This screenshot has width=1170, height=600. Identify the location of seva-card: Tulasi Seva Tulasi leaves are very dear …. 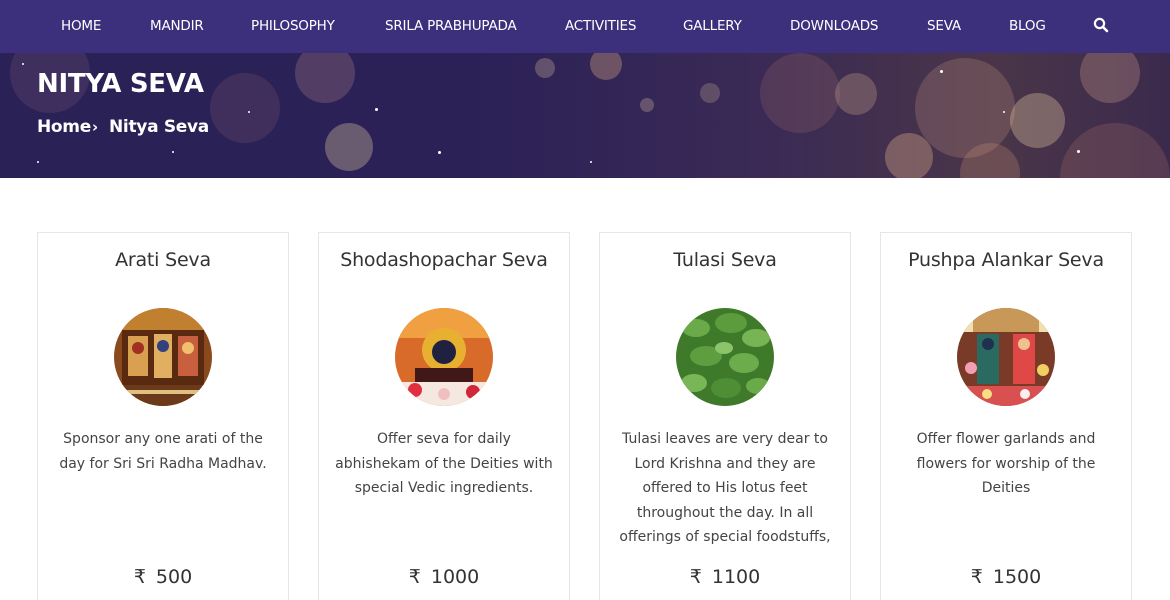
(725, 416).